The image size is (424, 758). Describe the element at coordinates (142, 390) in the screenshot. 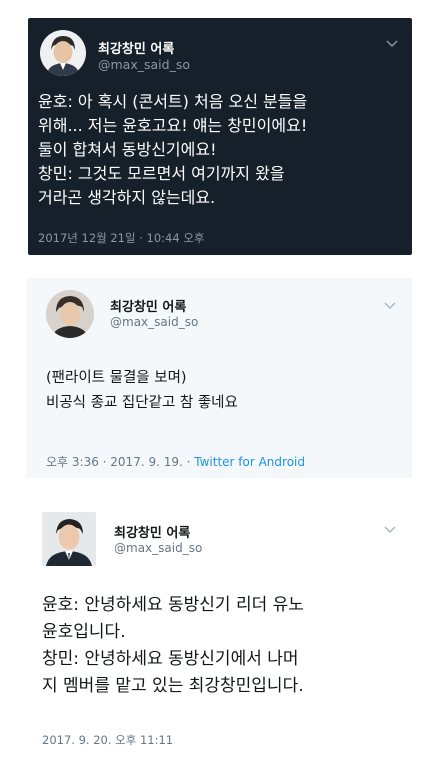

I see `tweet-text: (팬라이트 물결을 보며) 비공식 종교 집단같고 참 좋네요` at that location.